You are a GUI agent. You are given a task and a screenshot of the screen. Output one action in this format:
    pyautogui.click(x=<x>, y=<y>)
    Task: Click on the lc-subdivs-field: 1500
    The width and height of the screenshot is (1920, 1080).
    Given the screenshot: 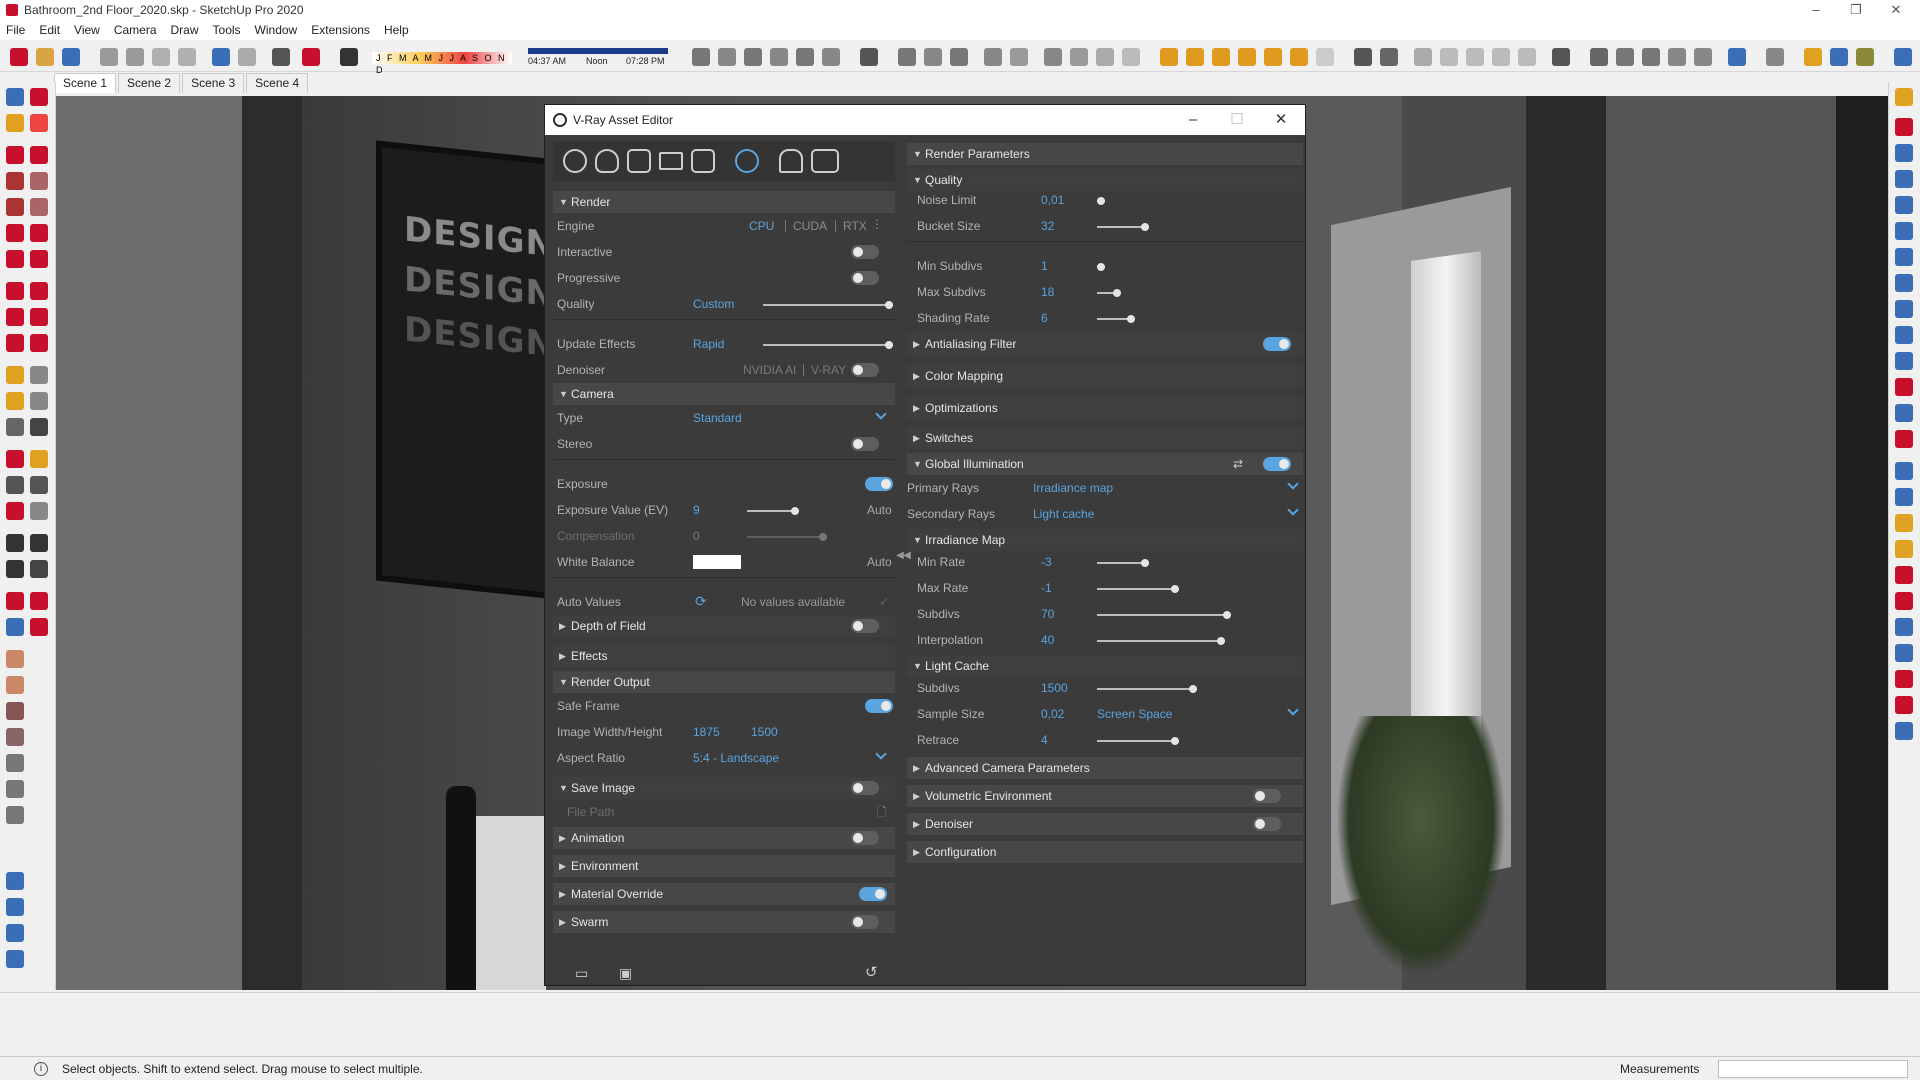 What is the action you would take?
    pyautogui.click(x=1054, y=688)
    